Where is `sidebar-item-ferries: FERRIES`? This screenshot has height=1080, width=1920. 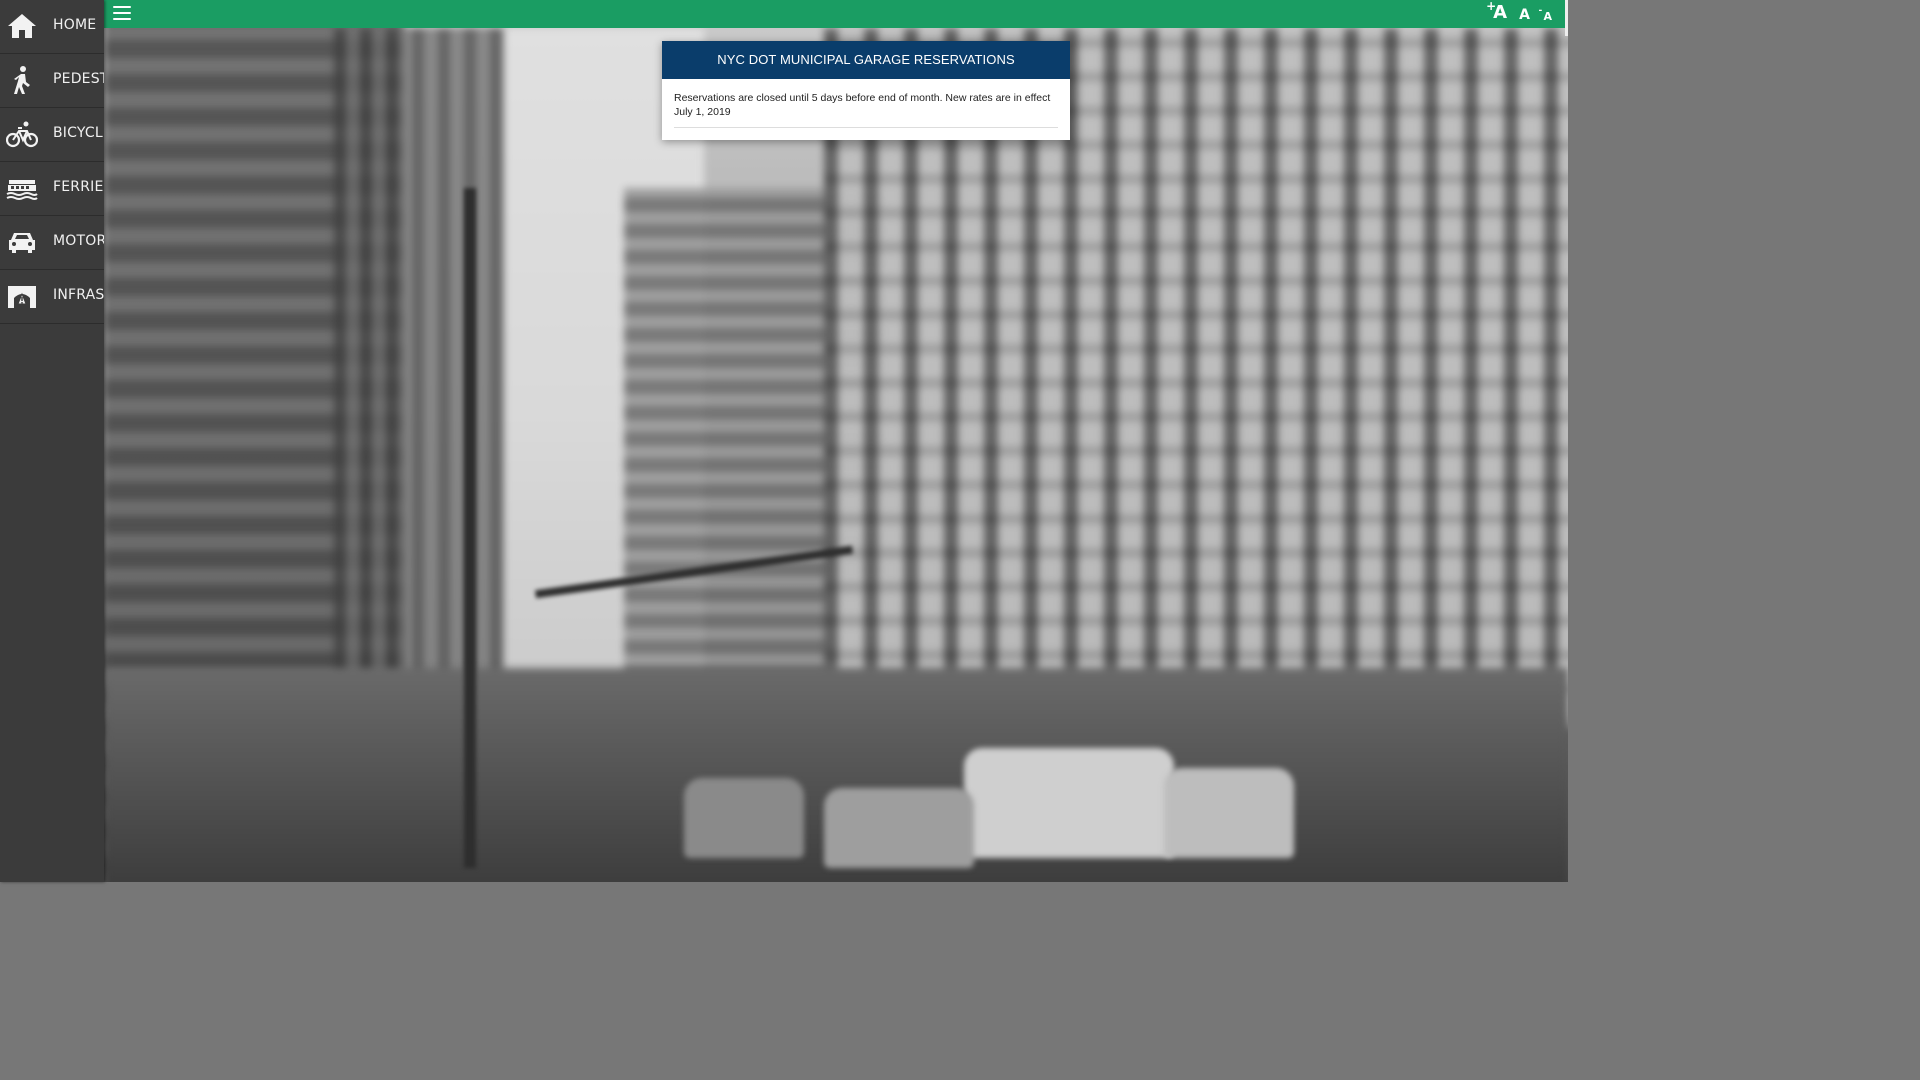 sidebar-item-ferries: FERRIES is located at coordinates (52, 189).